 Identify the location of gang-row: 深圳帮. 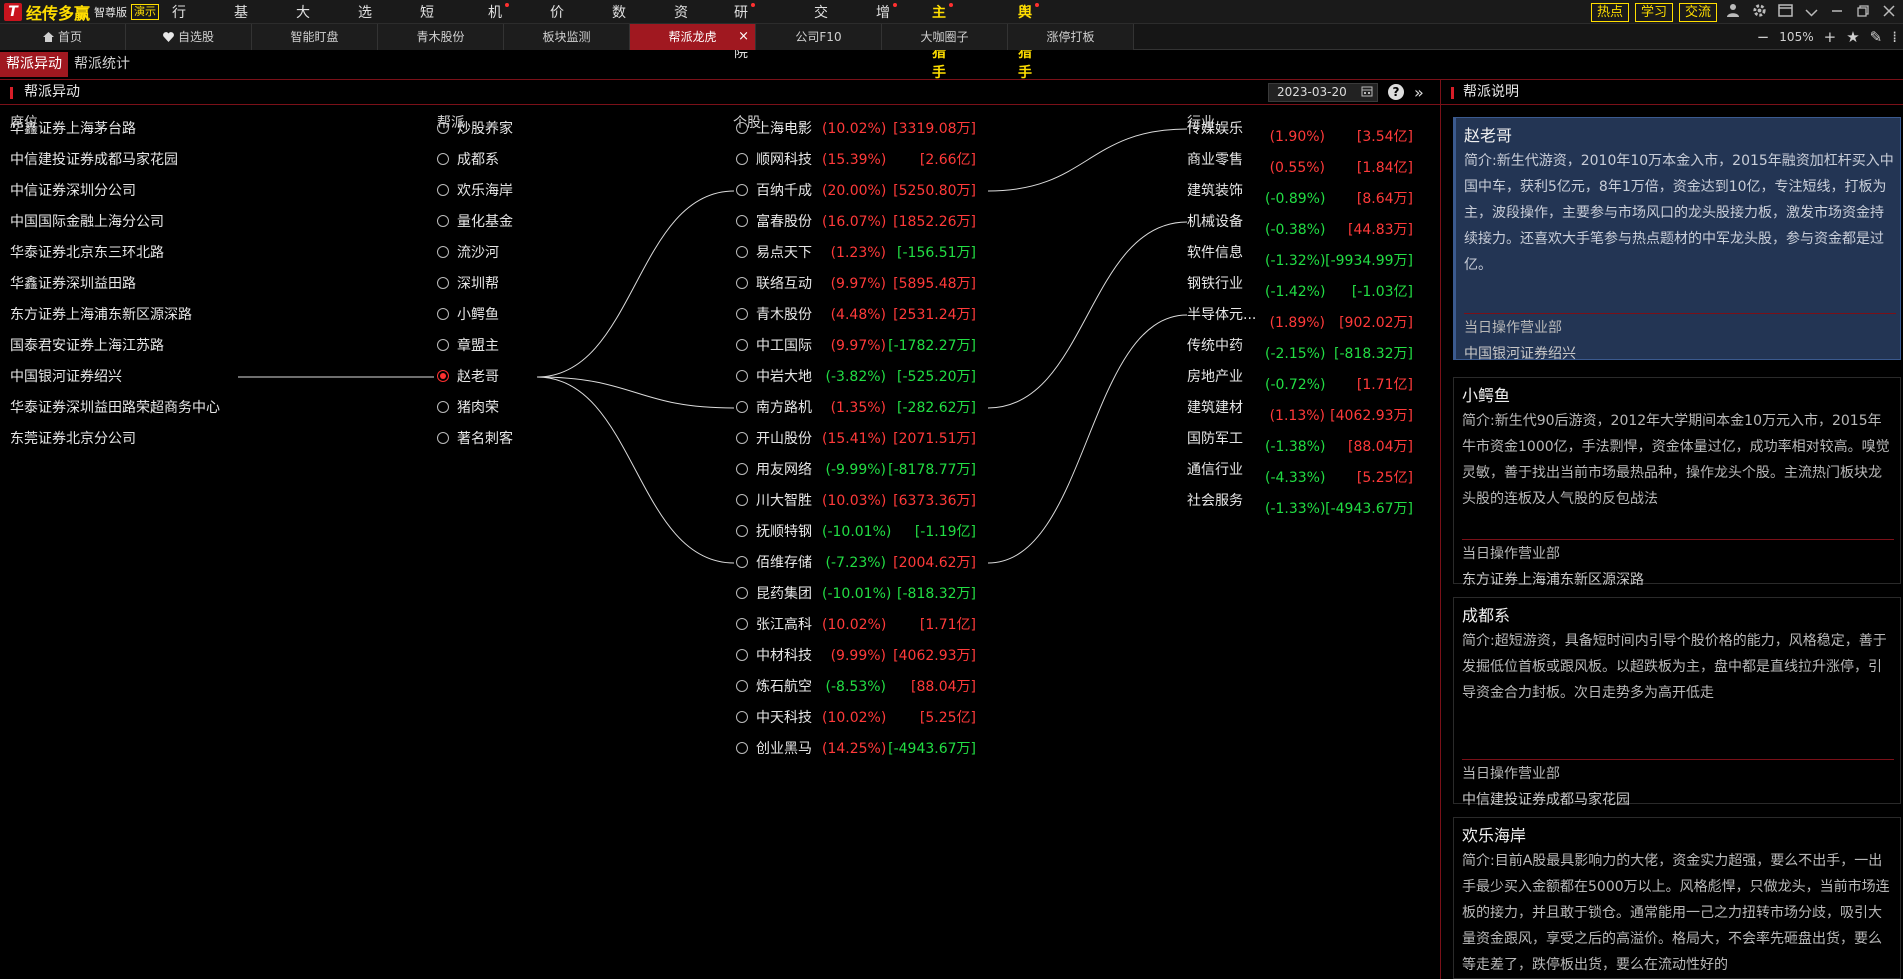
(468, 284).